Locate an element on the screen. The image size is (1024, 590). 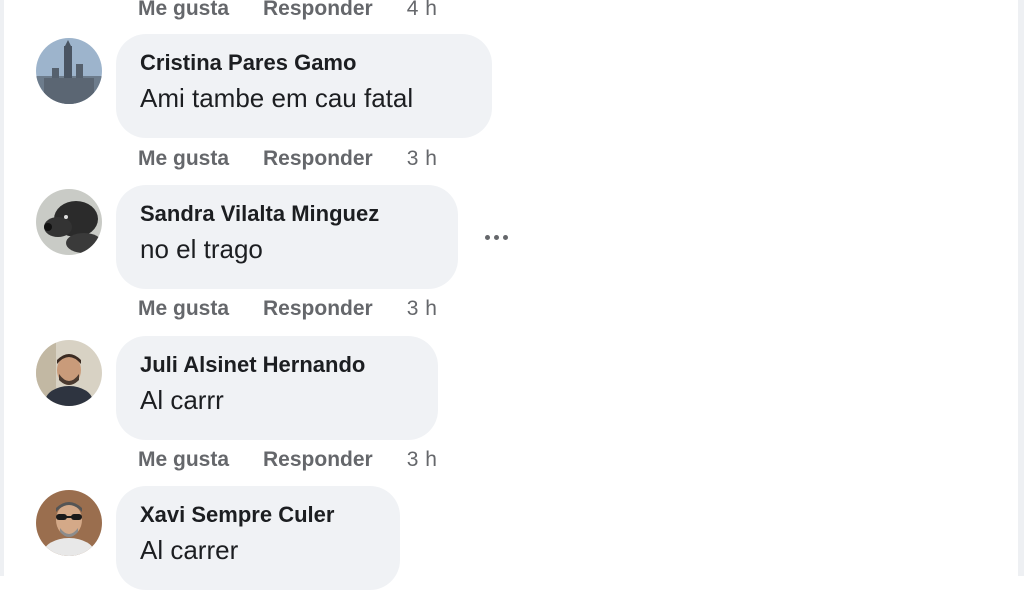
comment-text: Ami tambe em cau fatal is located at coordinates (277, 98).